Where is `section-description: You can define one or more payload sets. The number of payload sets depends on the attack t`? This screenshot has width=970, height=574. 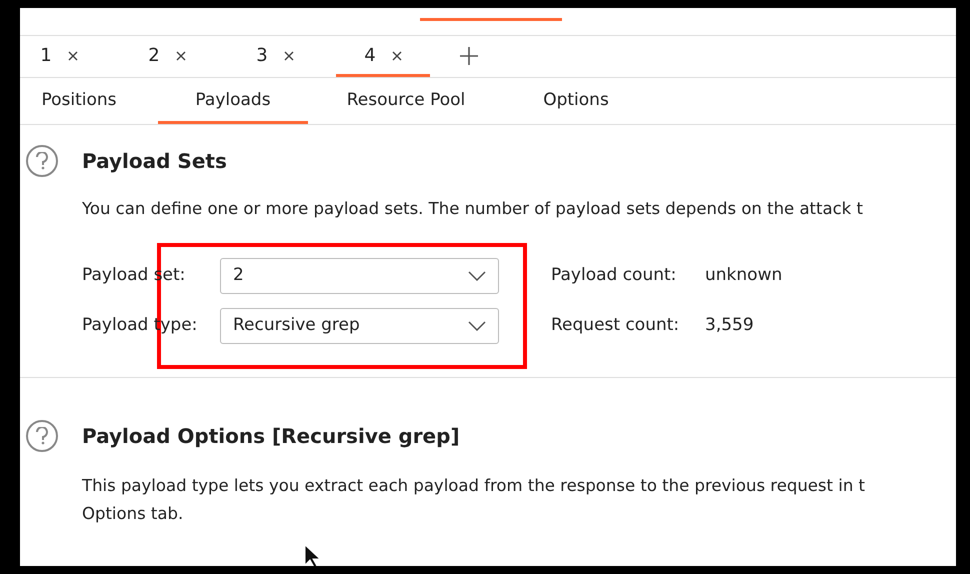
section-description: You can define one or more payload sets. The number of payload sets depends on the attack t is located at coordinates (473, 209).